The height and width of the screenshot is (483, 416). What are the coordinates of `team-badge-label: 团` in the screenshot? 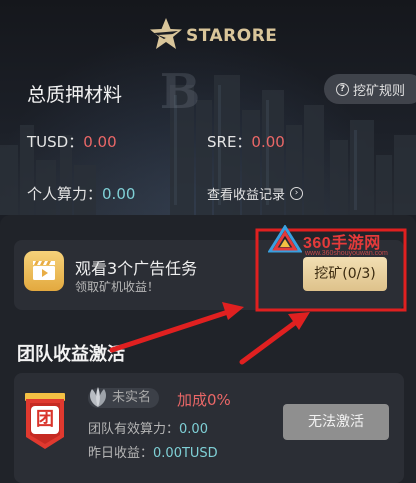 It's located at (45, 420).